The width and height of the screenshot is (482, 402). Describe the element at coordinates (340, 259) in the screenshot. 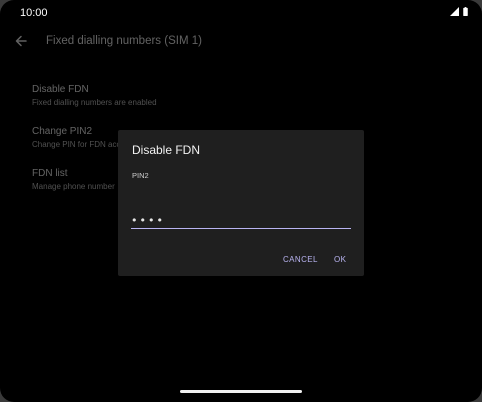

I see `ok-button: OK` at that location.